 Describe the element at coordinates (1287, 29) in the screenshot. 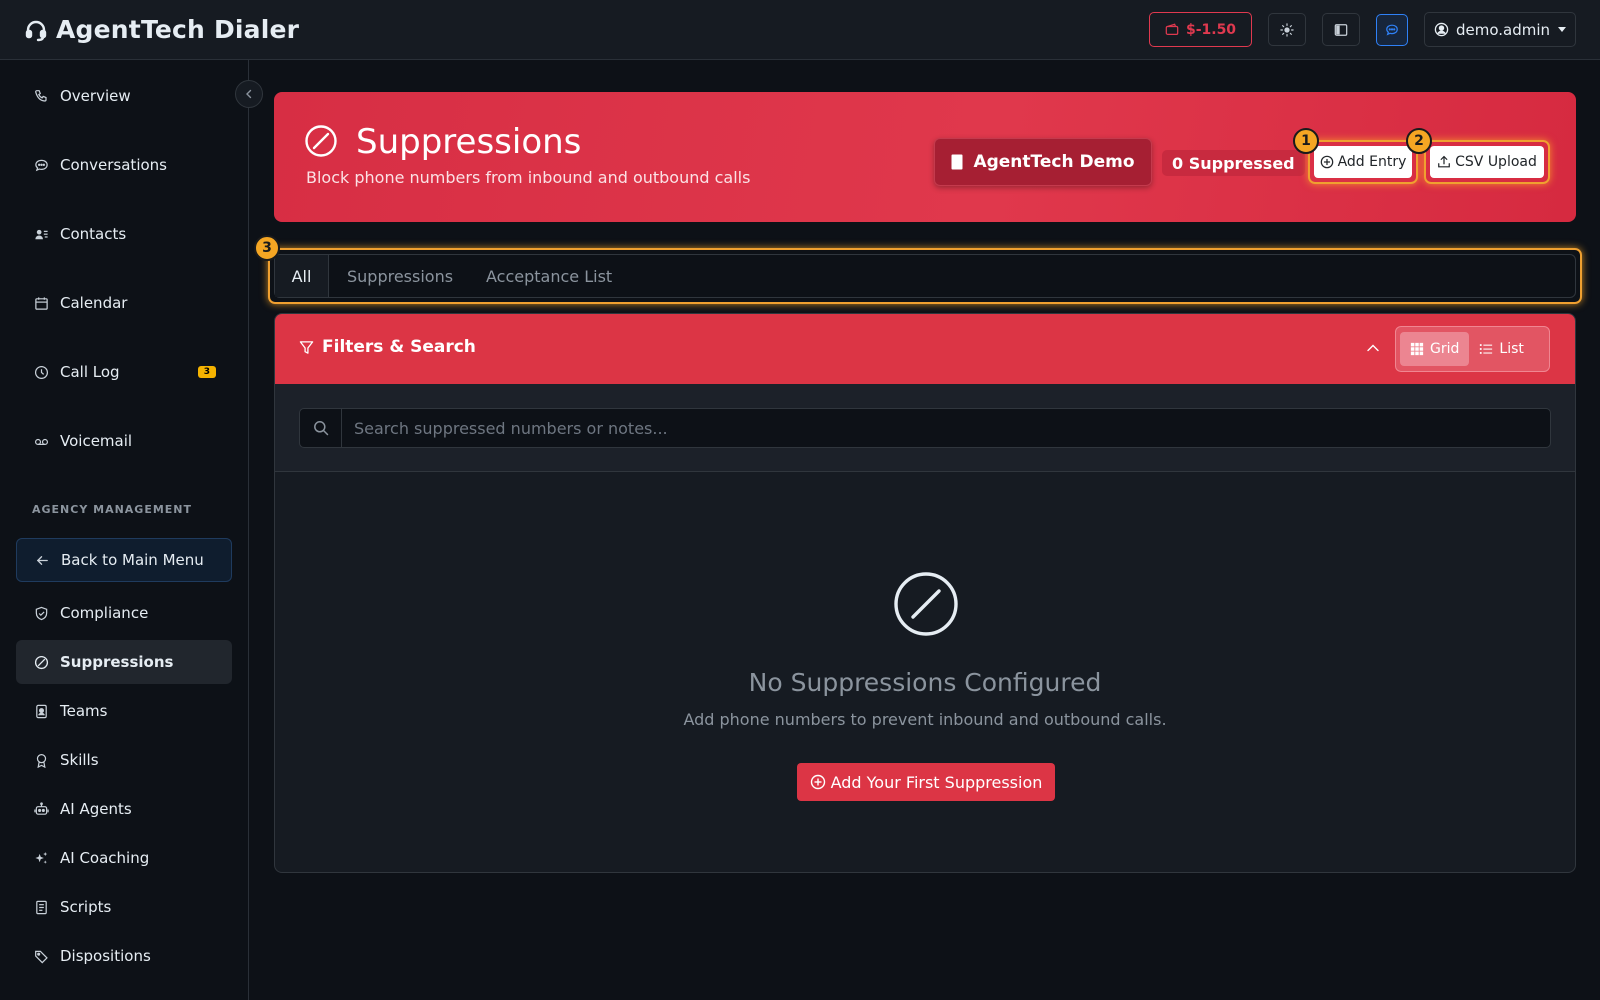

I see `theme-toggle-button` at that location.